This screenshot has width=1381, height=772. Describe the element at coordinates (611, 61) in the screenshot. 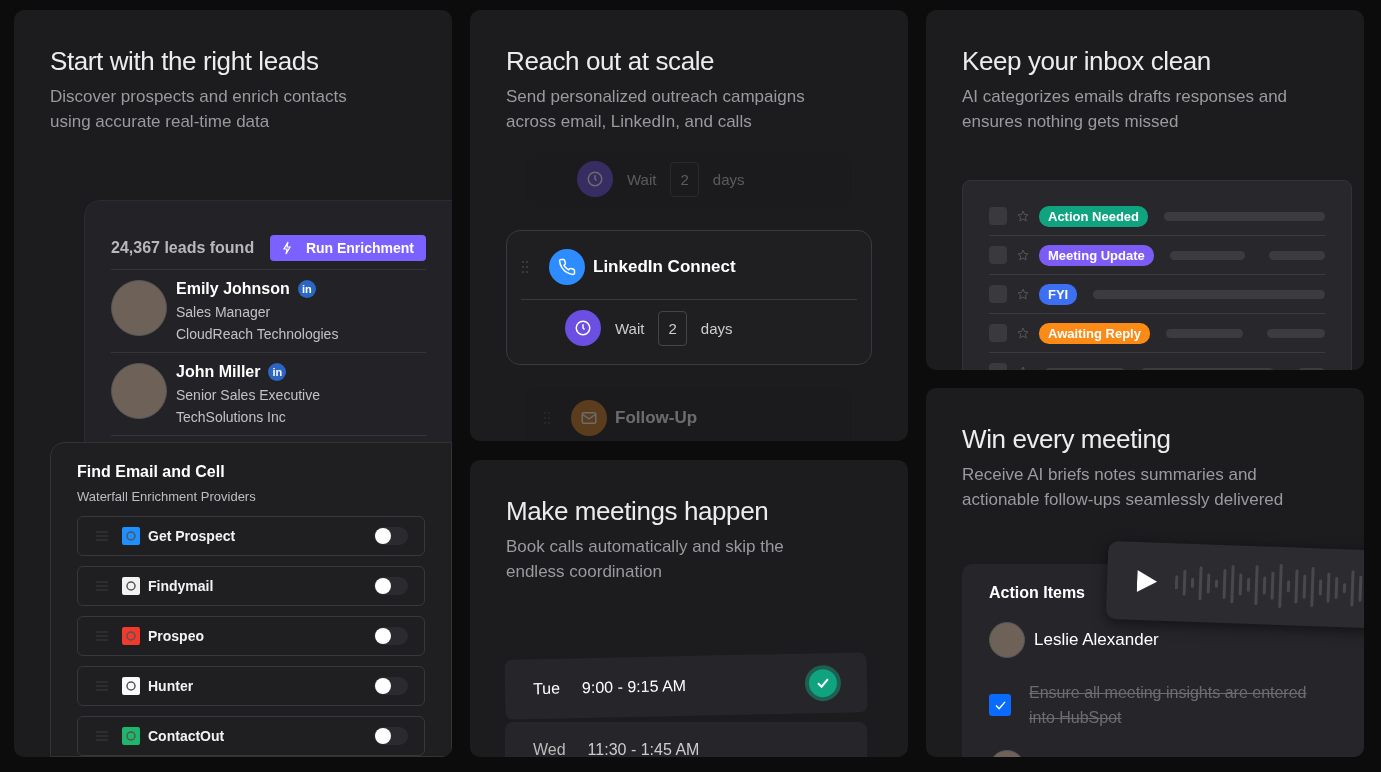

I see `card-title: Reach out at scale` at that location.